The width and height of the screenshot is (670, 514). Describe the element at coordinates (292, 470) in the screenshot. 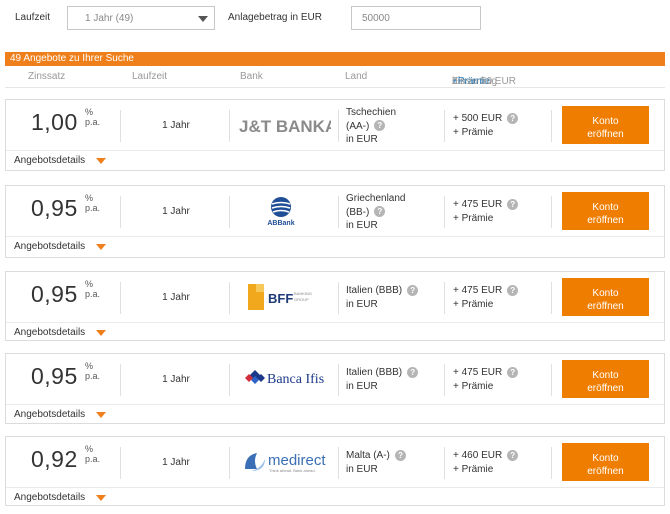

I see `bank-tagline: Think ahead. Bank ahead.` at that location.